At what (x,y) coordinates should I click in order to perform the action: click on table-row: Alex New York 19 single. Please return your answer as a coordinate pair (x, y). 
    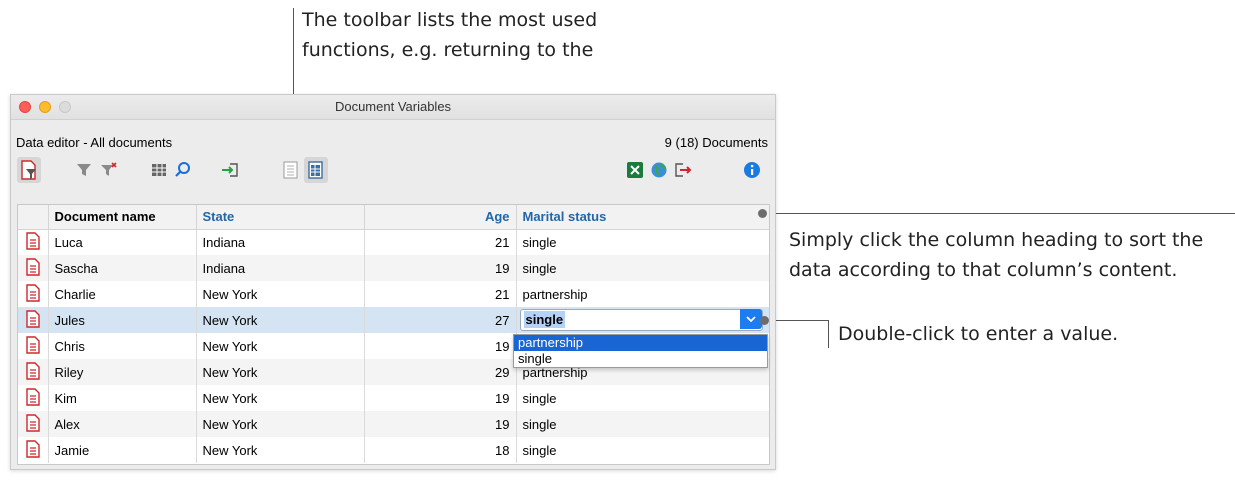
    Looking at the image, I should click on (393, 424).